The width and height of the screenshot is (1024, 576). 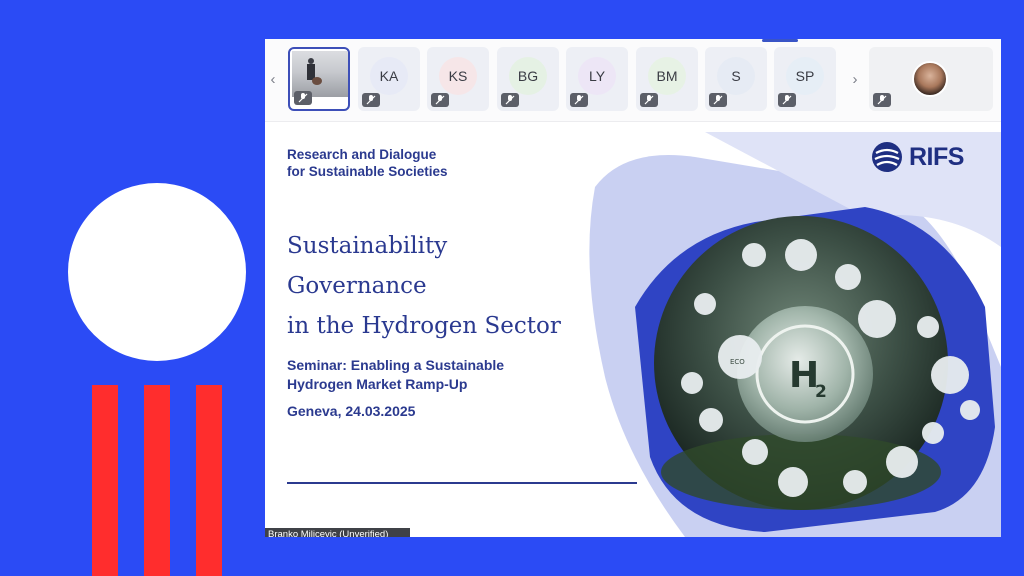 I want to click on event-date: Geneva, 24.03.2025, so click(x=351, y=411).